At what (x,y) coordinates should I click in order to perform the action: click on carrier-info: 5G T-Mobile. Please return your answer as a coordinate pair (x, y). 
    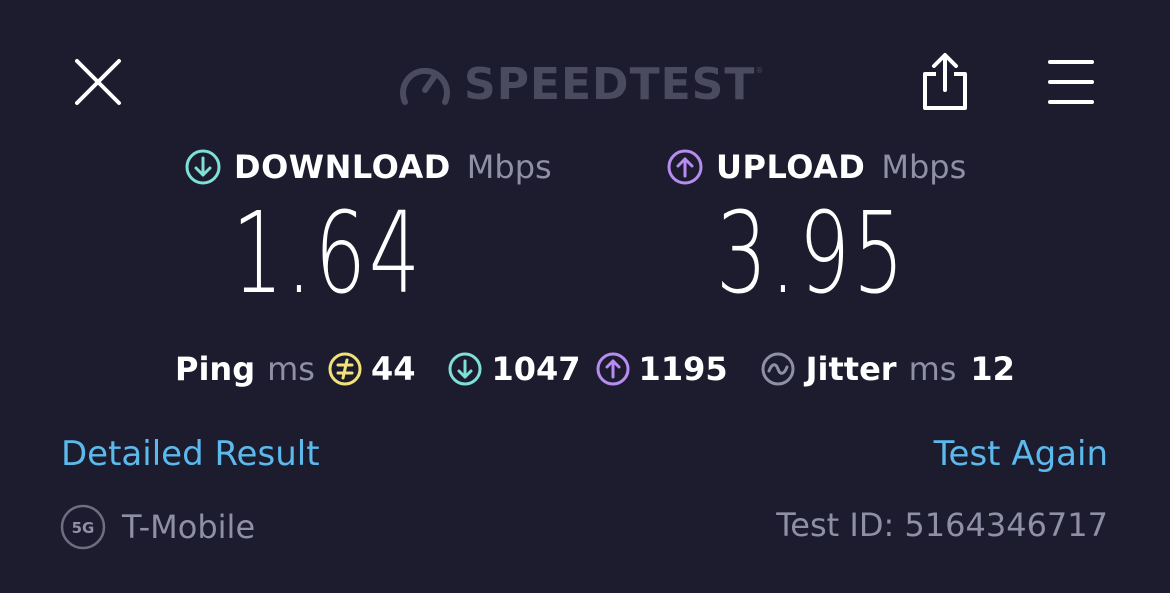
    Looking at the image, I should click on (157, 527).